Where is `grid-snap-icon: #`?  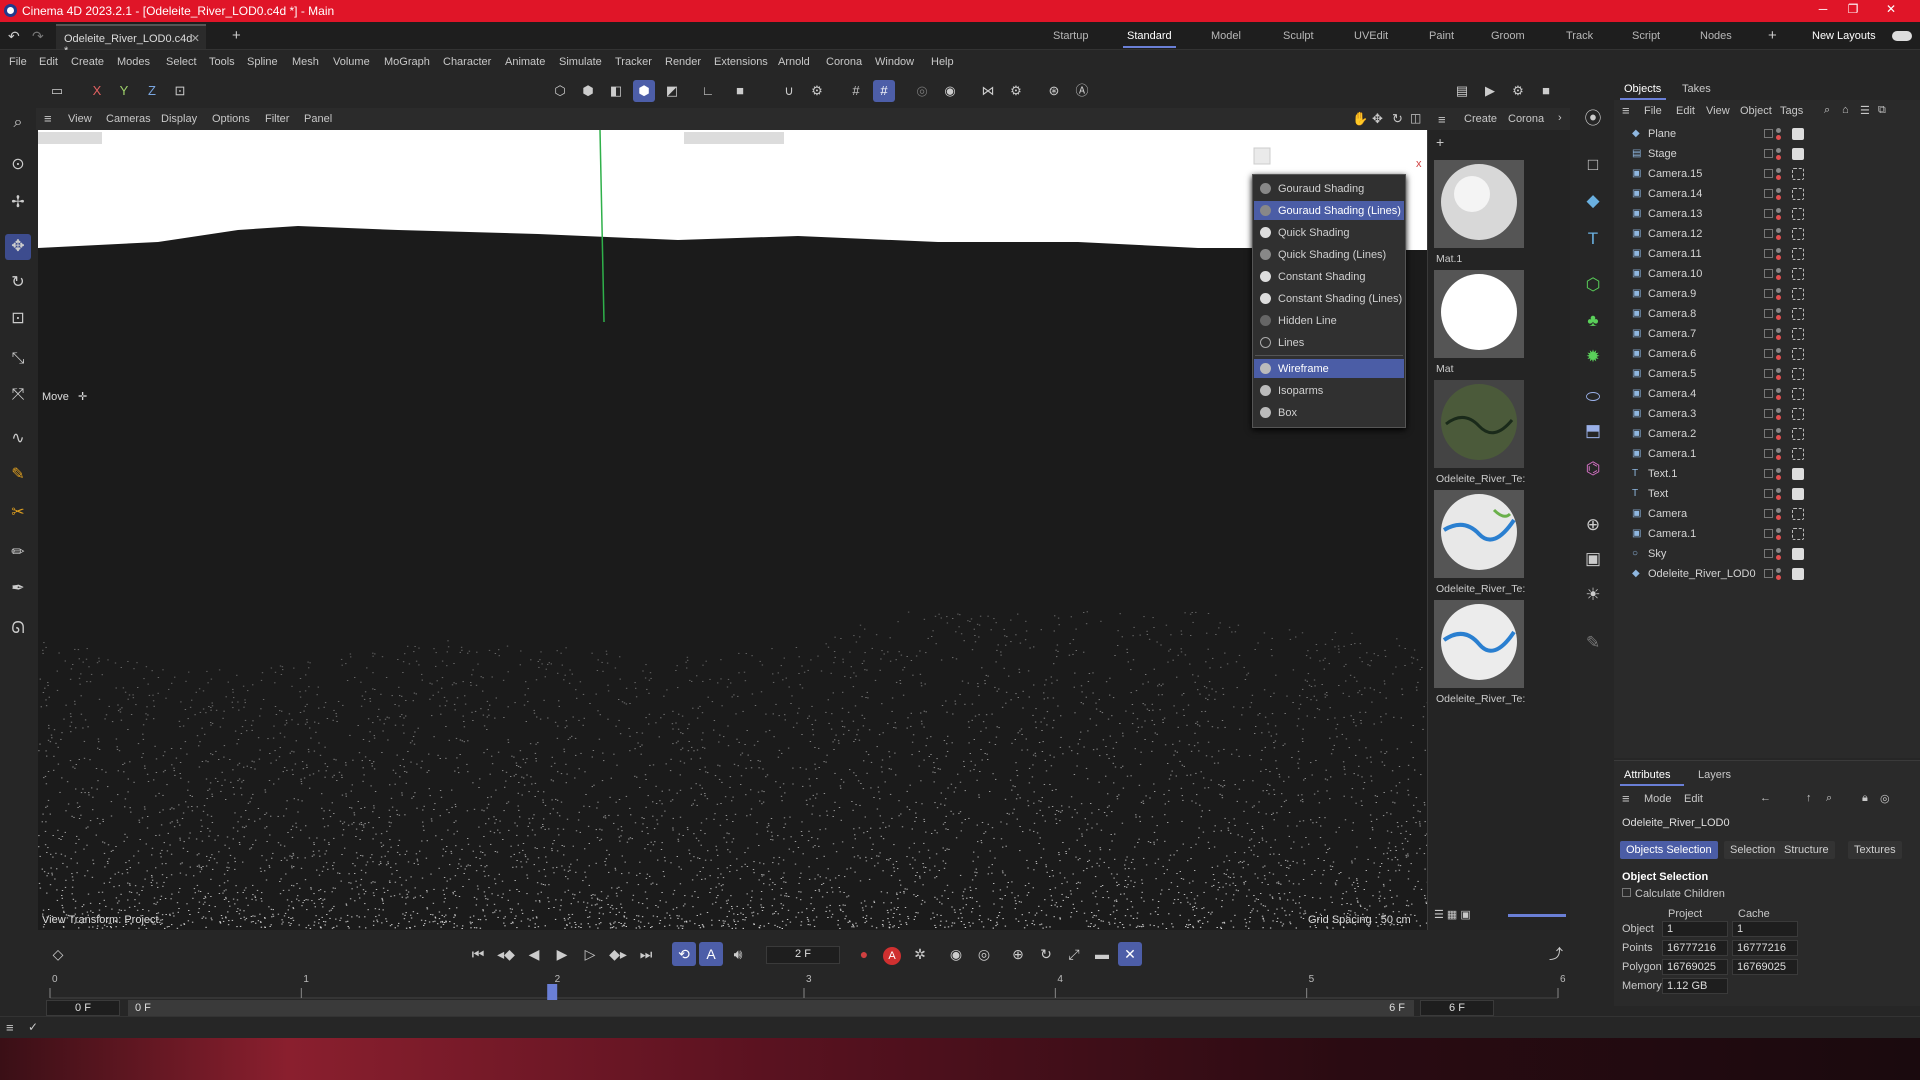 grid-snap-icon: # is located at coordinates (856, 91).